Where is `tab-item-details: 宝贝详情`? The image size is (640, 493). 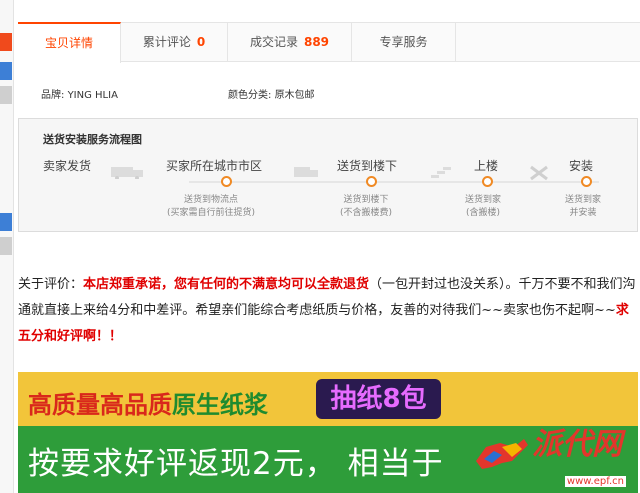 tab-item-details: 宝贝详情 is located at coordinates (69, 42).